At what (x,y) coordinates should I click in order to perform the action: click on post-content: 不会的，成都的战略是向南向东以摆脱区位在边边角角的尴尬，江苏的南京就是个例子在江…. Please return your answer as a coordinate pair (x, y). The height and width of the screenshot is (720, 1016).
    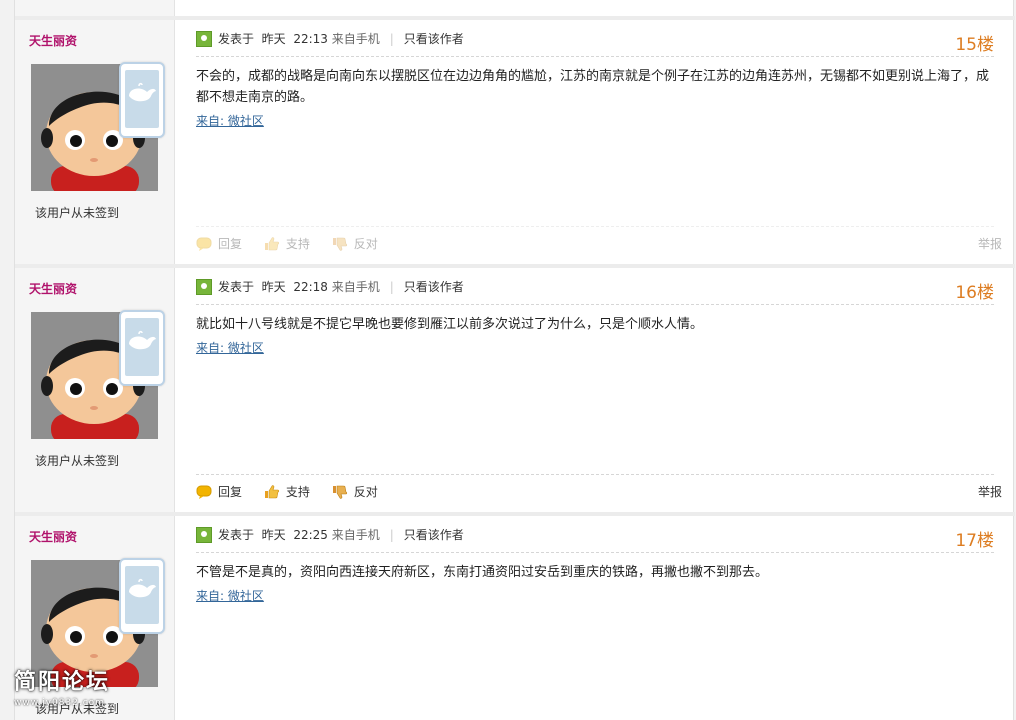
    Looking at the image, I should click on (593, 87).